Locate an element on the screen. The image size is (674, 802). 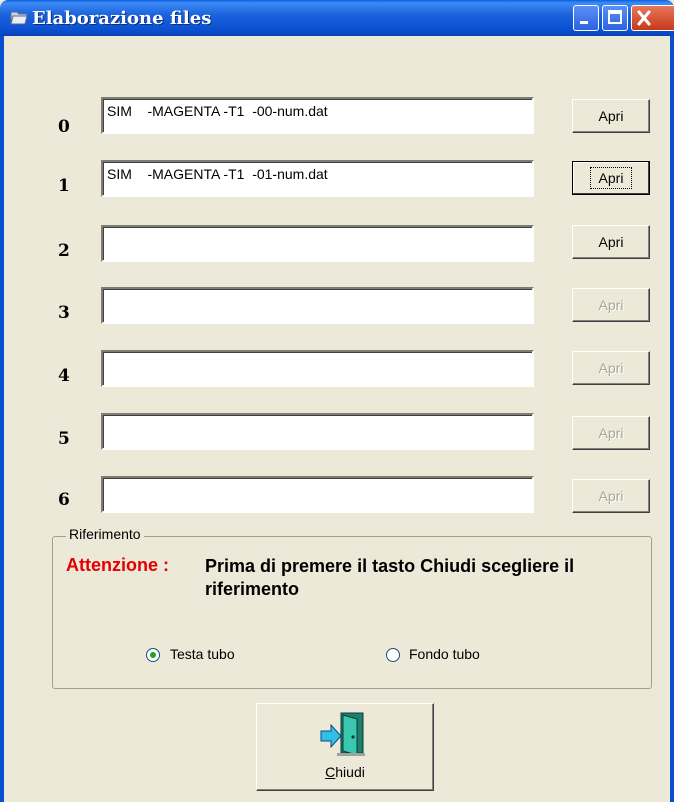
open-button-3: Apri is located at coordinates (611, 305).